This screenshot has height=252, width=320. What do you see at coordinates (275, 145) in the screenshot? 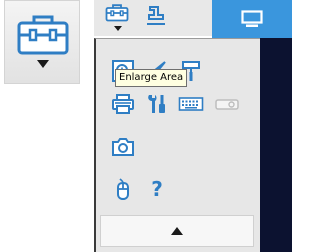
I see `background-area` at bounding box center [275, 145].